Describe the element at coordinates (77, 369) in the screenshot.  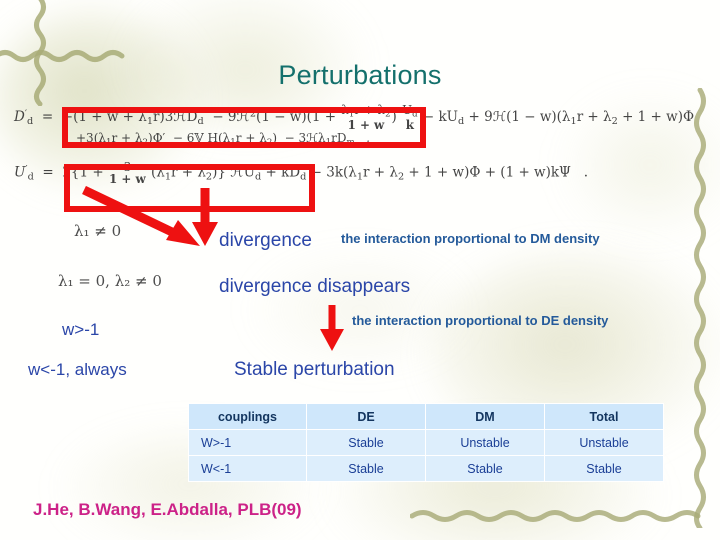
I see `label-w-less-than: w<-1, always` at that location.